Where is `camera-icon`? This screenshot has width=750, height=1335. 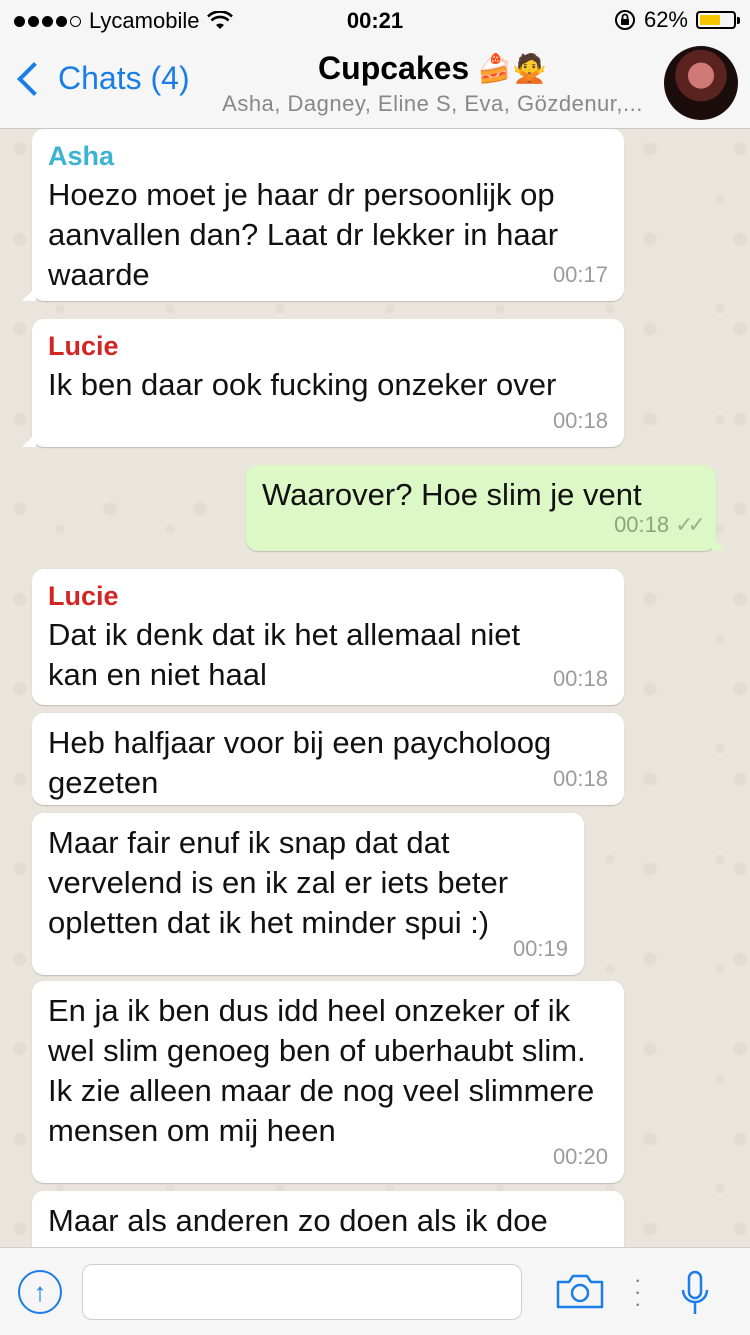
camera-icon is located at coordinates (580, 1291).